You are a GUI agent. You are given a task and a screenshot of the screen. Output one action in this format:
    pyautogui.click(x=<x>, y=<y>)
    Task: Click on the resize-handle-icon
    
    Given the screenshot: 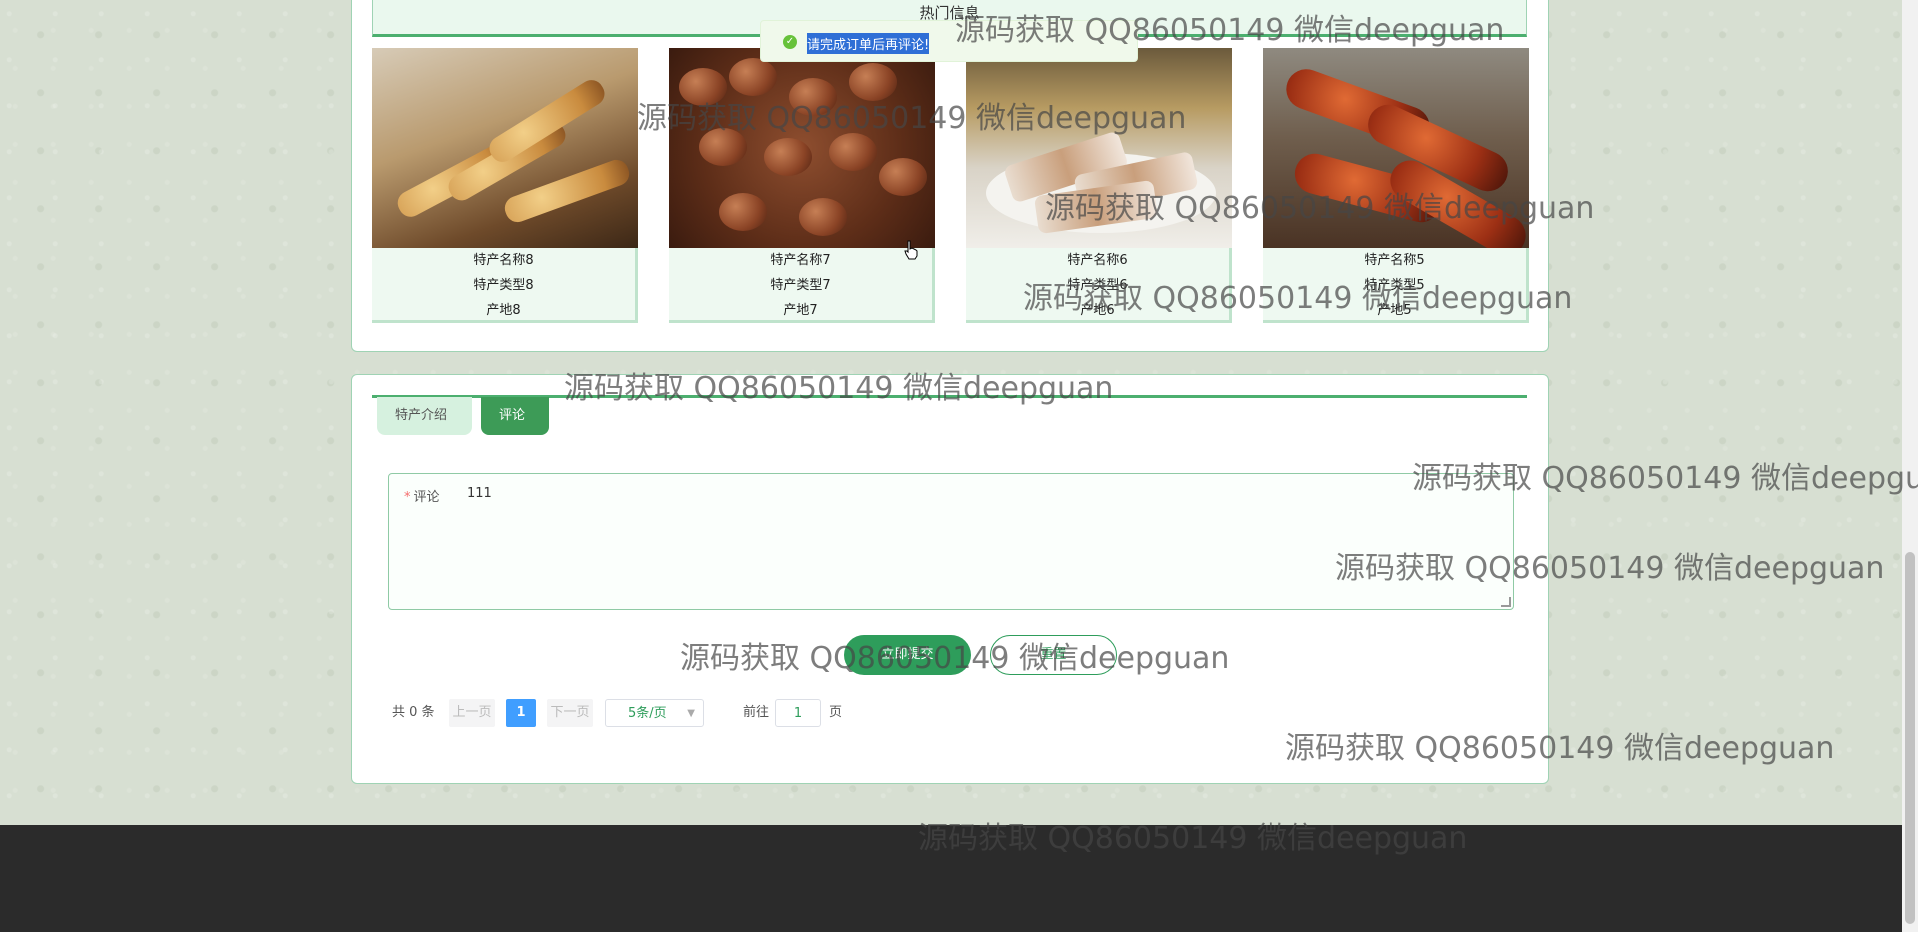 What is the action you would take?
    pyautogui.click(x=1506, y=602)
    